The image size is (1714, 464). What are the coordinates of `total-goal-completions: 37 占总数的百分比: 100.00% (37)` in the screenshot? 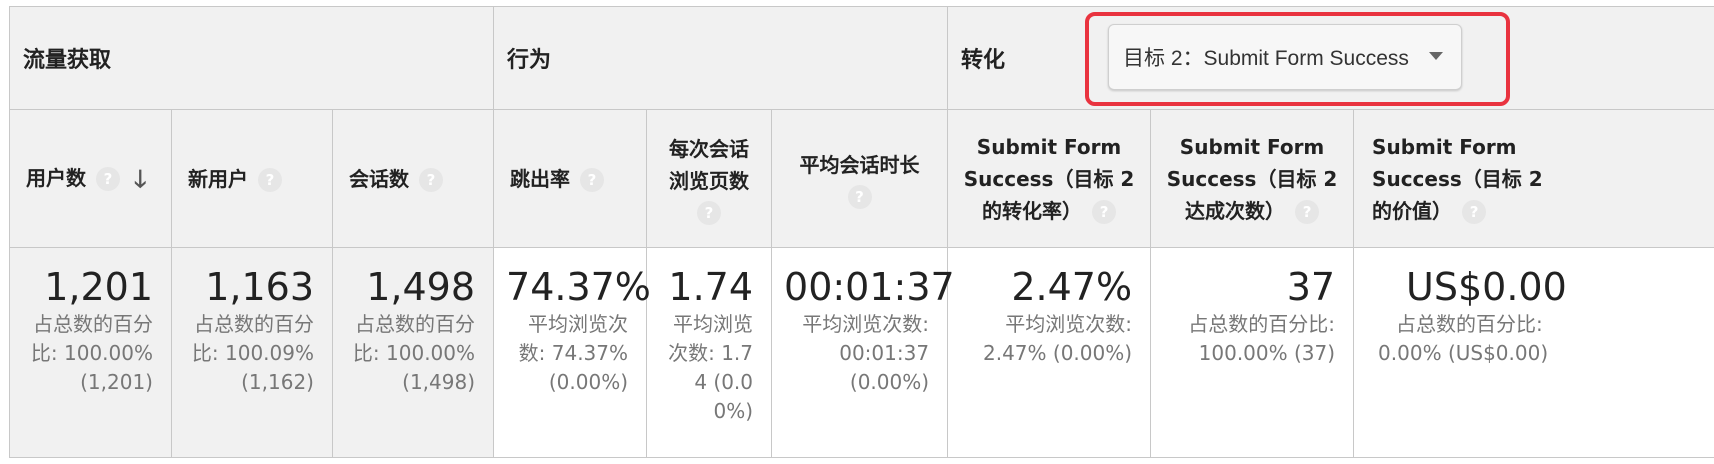 It's located at (1252, 352).